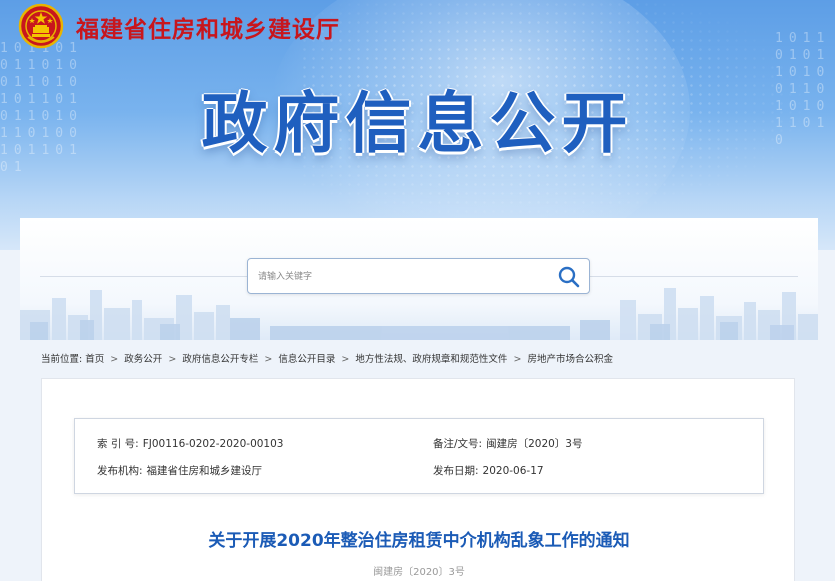 This screenshot has height=581, width=835. What do you see at coordinates (431, 359) in the screenshot?
I see `breadcrumb-item-regulations: 地方性法规、政府规章和规范性文件` at bounding box center [431, 359].